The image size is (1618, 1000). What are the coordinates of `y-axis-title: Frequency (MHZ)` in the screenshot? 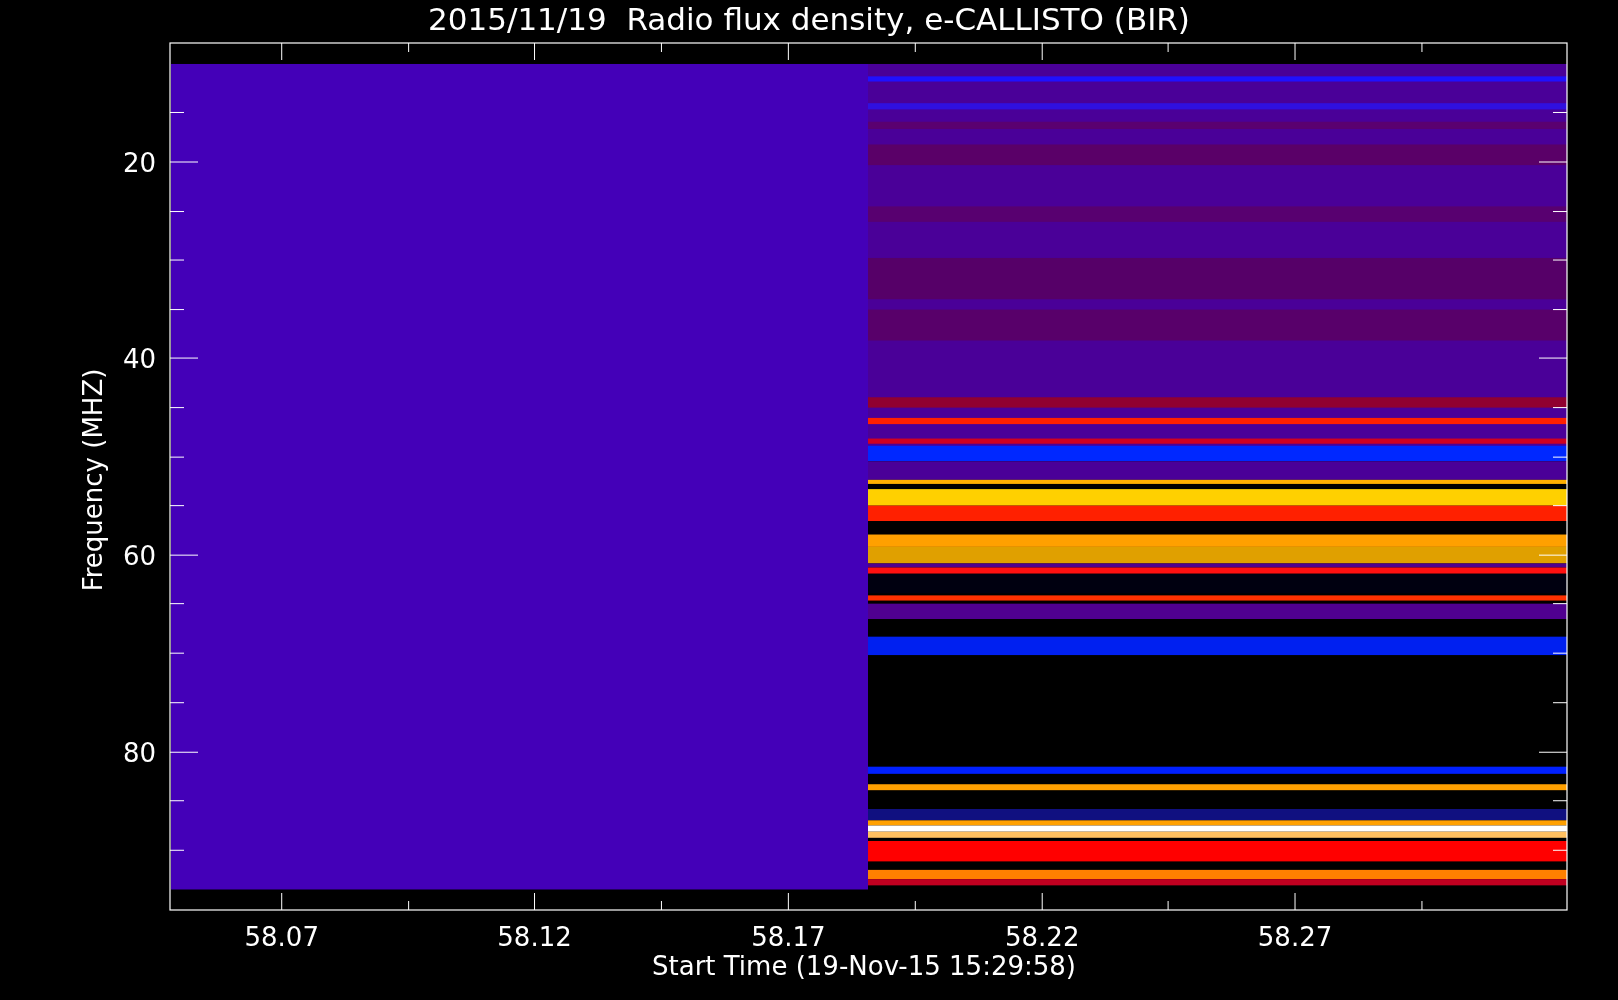 It's located at (93, 480).